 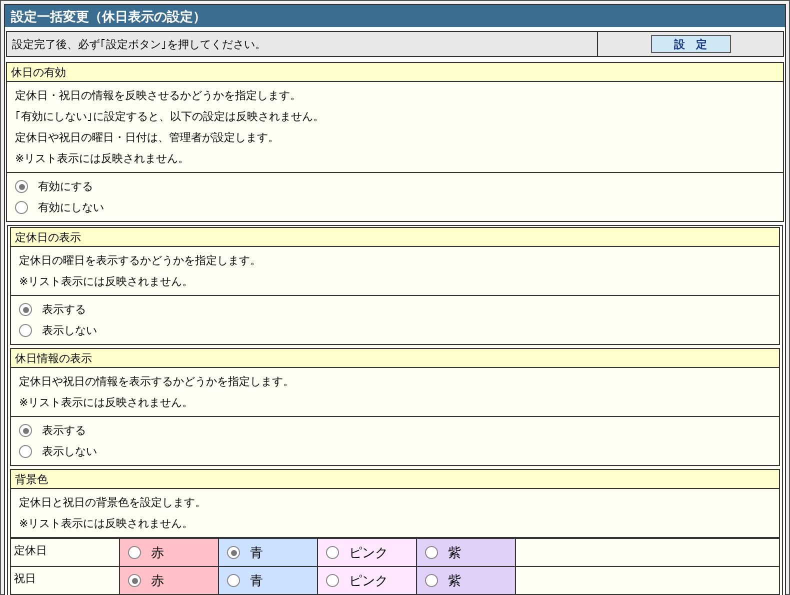 I want to click on description-text: 定休日の曜日を表示するかどうかを指定します。, so click(x=140, y=261).